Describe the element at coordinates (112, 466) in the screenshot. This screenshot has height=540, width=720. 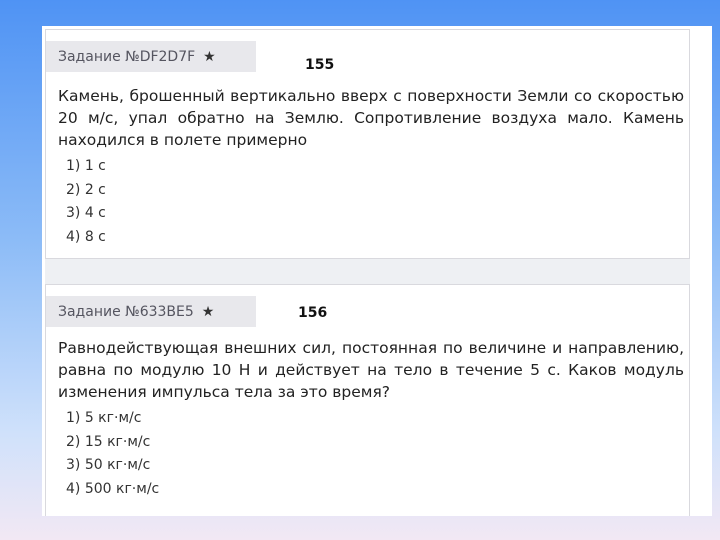
I see `answer-option: 3) 50 кг·м/с` at that location.